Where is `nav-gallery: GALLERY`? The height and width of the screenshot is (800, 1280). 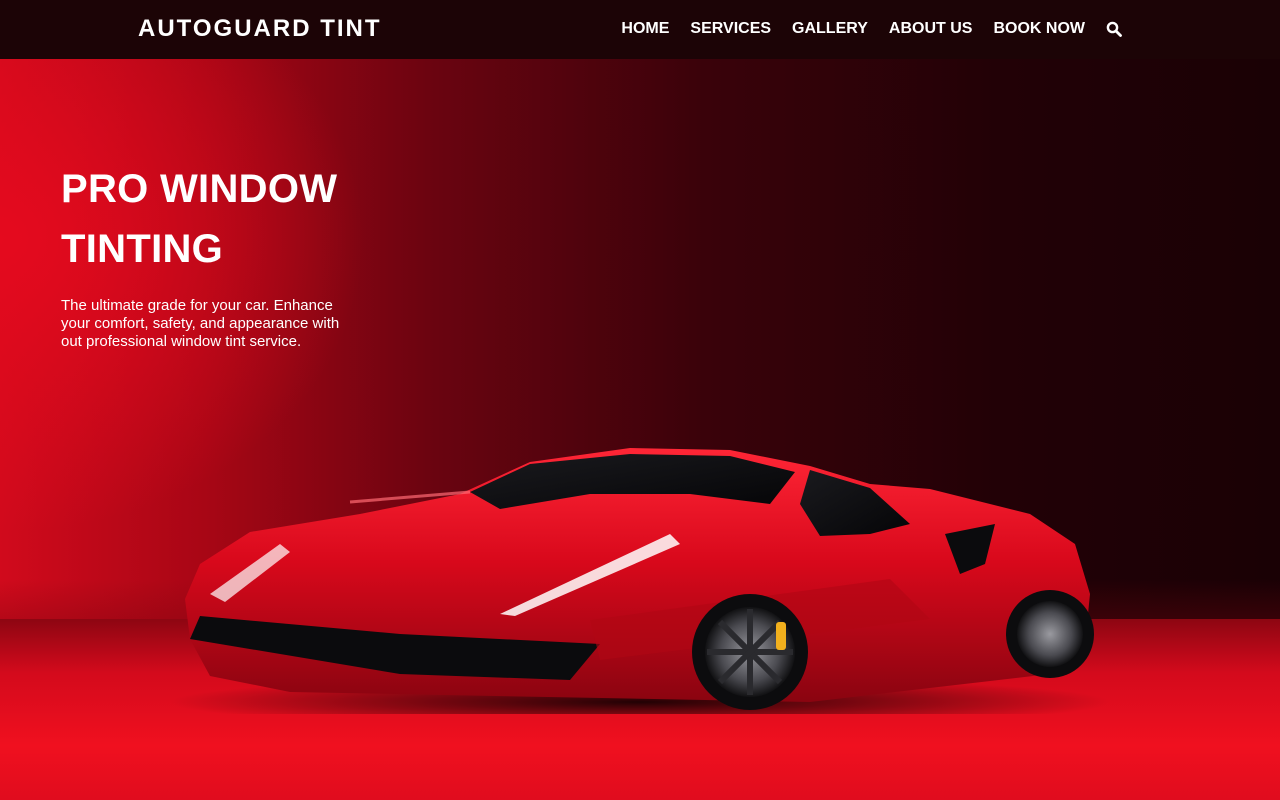
nav-gallery: GALLERY is located at coordinates (830, 29).